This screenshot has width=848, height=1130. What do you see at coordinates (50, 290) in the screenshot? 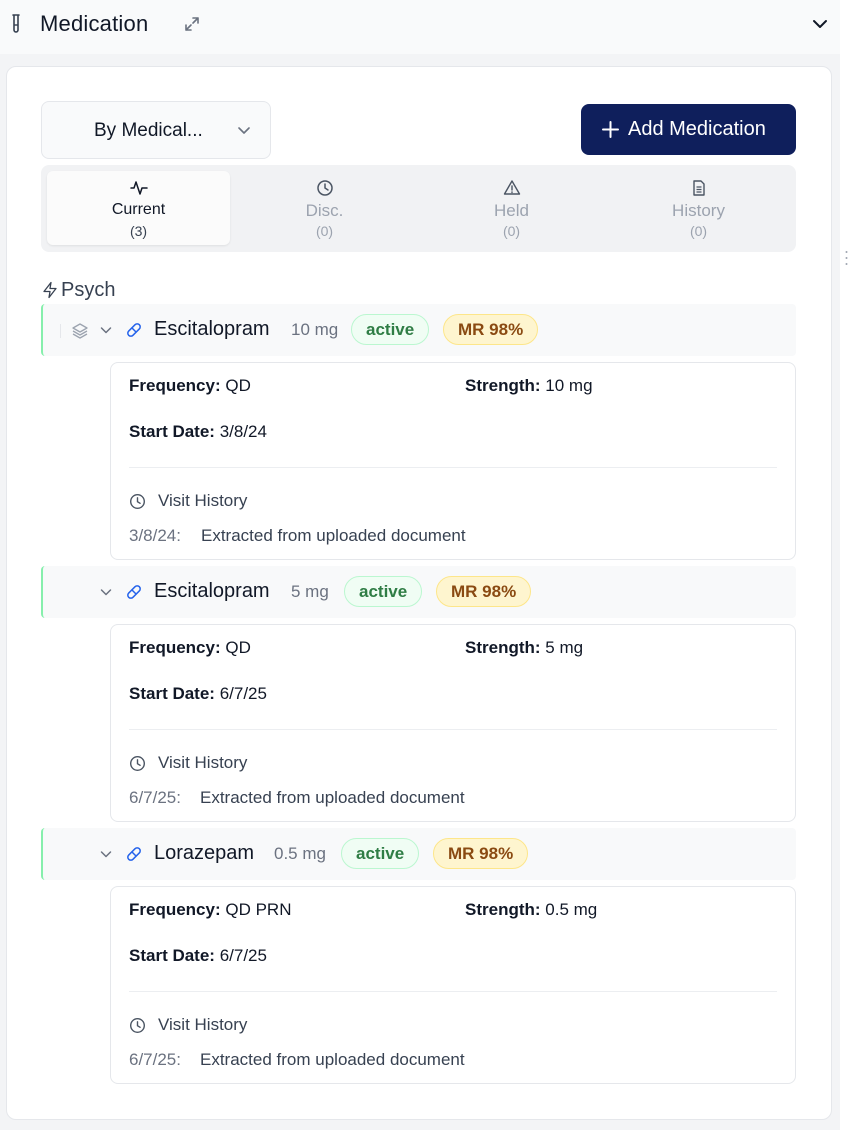
I see `lightning-icon` at bounding box center [50, 290].